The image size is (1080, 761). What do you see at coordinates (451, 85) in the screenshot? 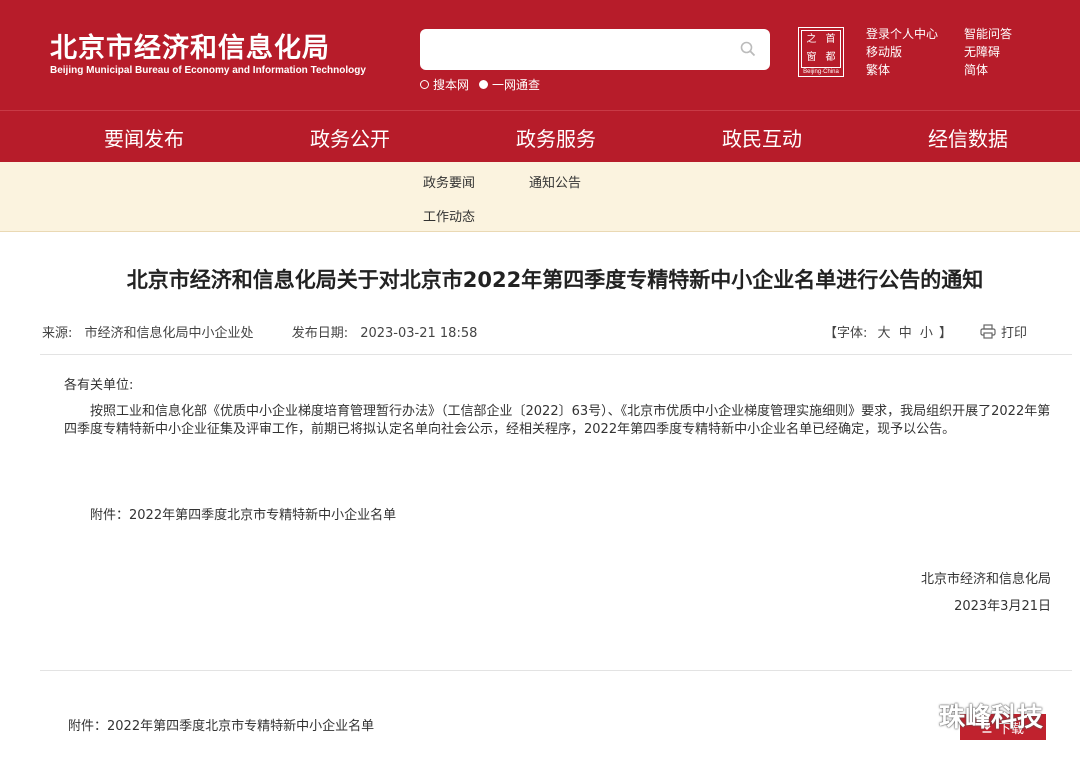
I see `search-scope-label: 搜本网` at bounding box center [451, 85].